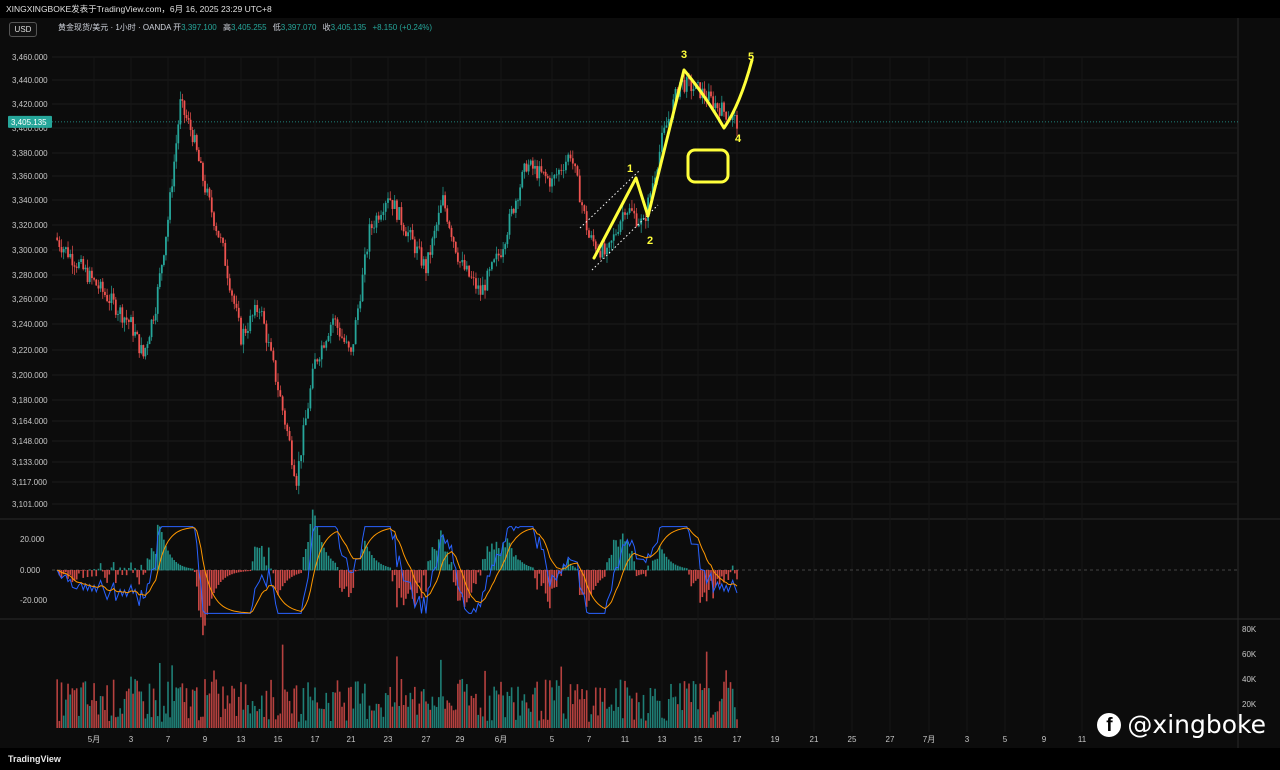  Describe the element at coordinates (23, 29) in the screenshot. I see `currency-selector: USD` at that location.